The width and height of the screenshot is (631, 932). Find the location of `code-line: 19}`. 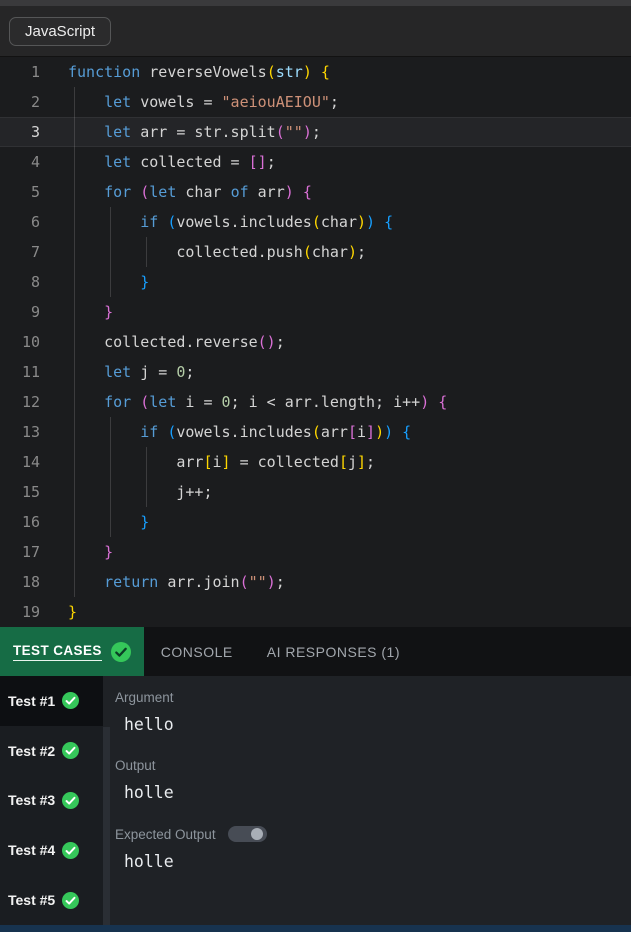

code-line: 19} is located at coordinates (315, 612).